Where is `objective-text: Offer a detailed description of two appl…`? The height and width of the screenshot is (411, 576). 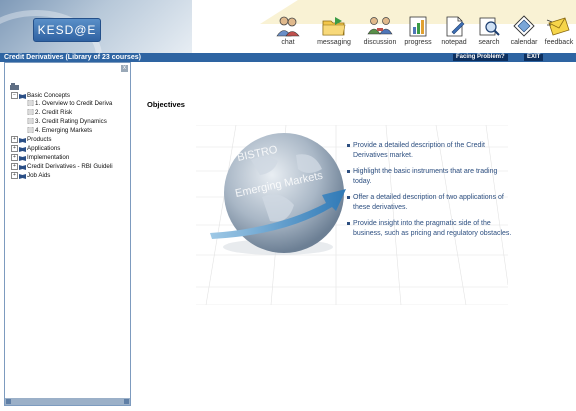 objective-text: Offer a detailed description of two appl… is located at coordinates (428, 202).